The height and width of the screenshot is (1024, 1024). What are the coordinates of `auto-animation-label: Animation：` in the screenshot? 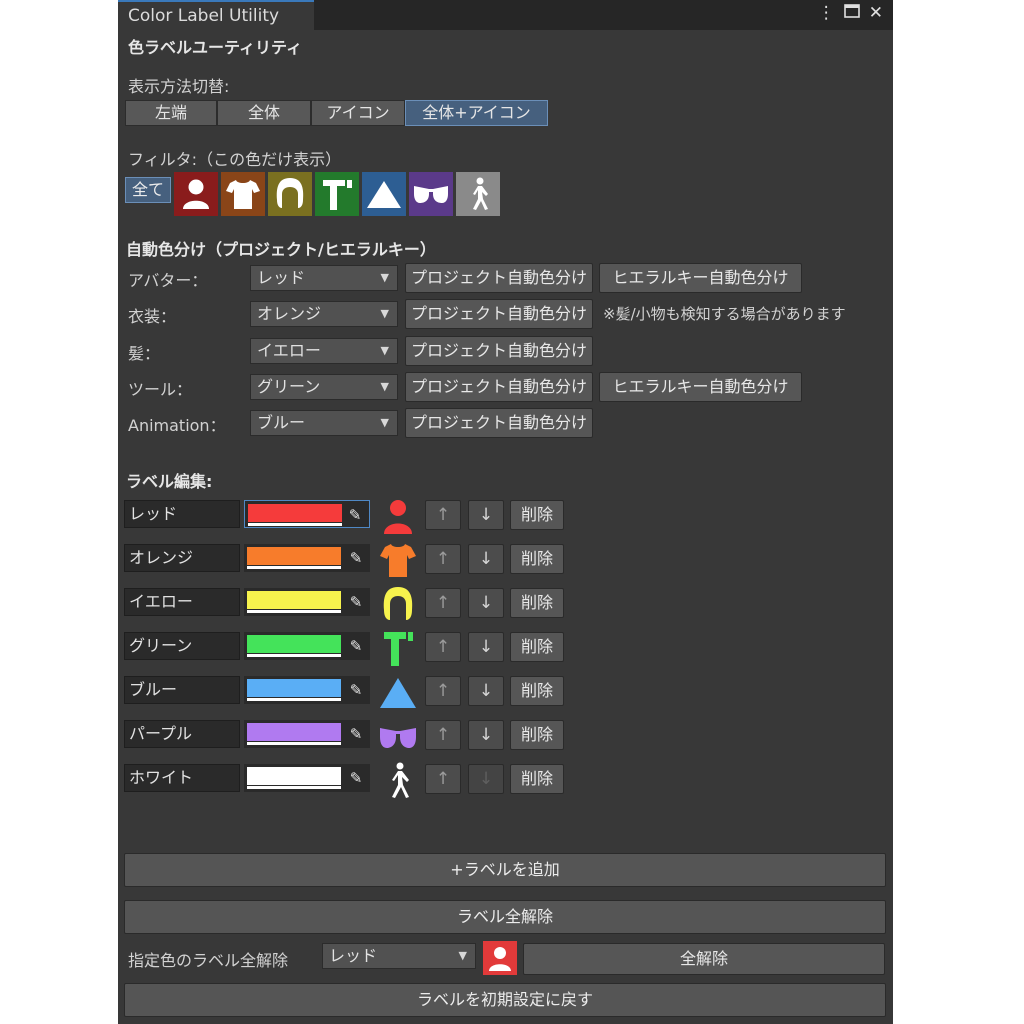 It's located at (177, 425).